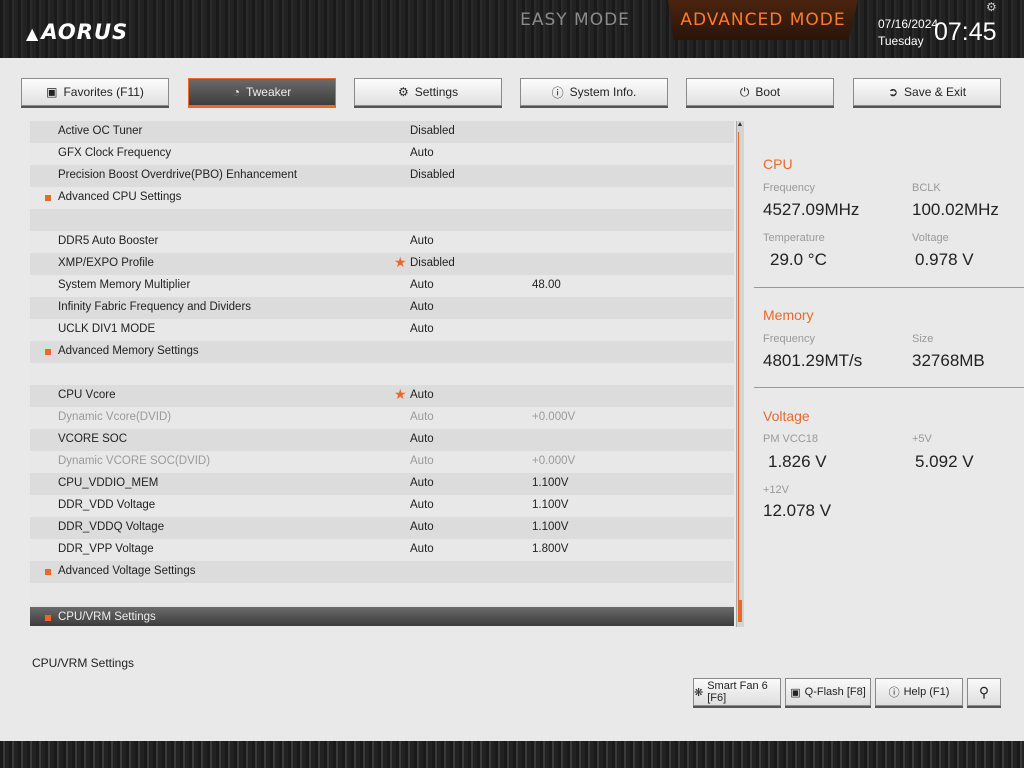  I want to click on setting-row-memory-multiplier: System Memory Multiplier Auto 48.00, so click(382, 286).